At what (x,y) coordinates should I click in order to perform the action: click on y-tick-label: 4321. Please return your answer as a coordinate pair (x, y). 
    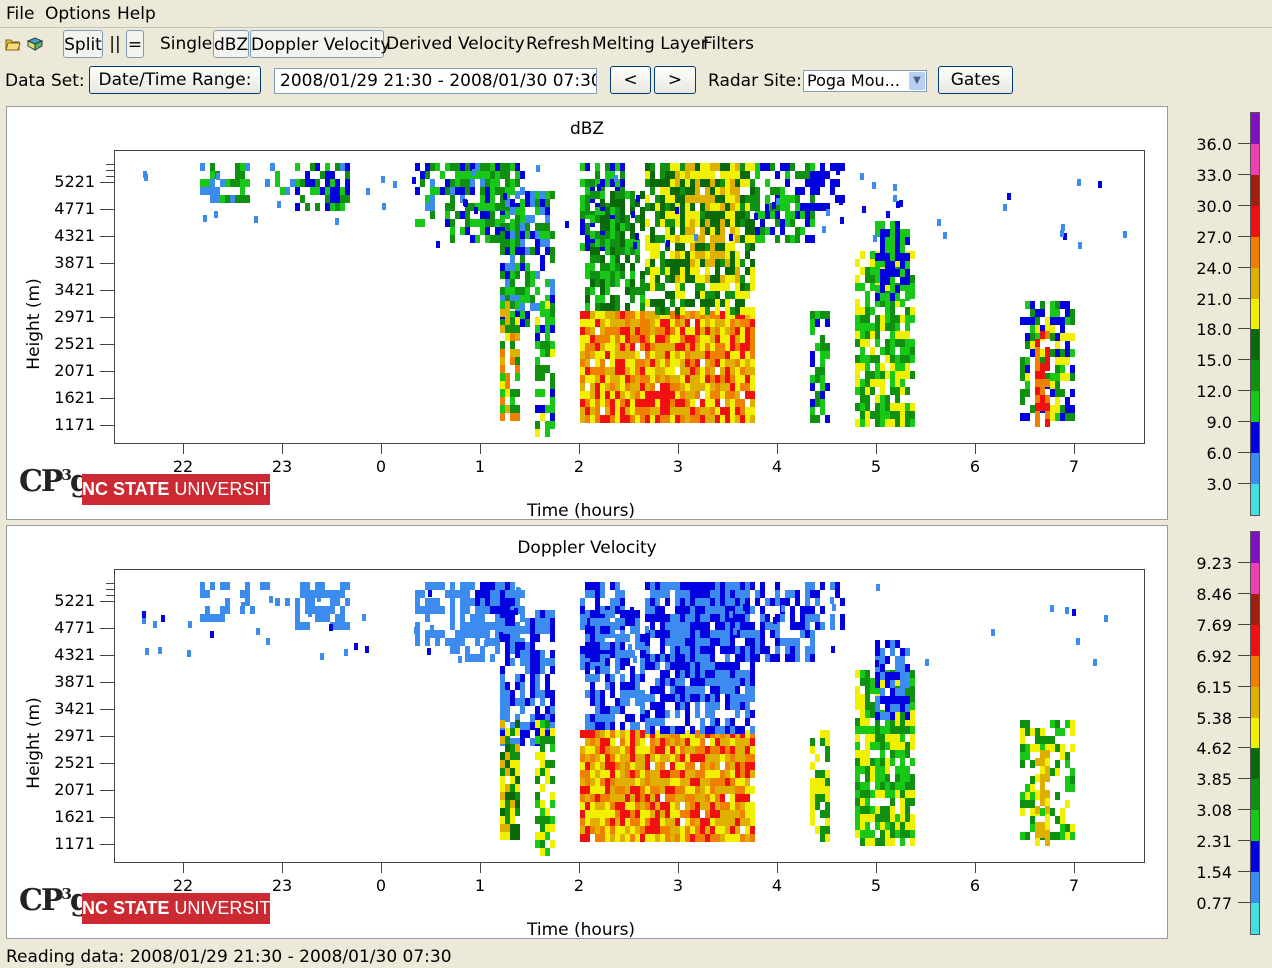
    Looking at the image, I should click on (74, 654).